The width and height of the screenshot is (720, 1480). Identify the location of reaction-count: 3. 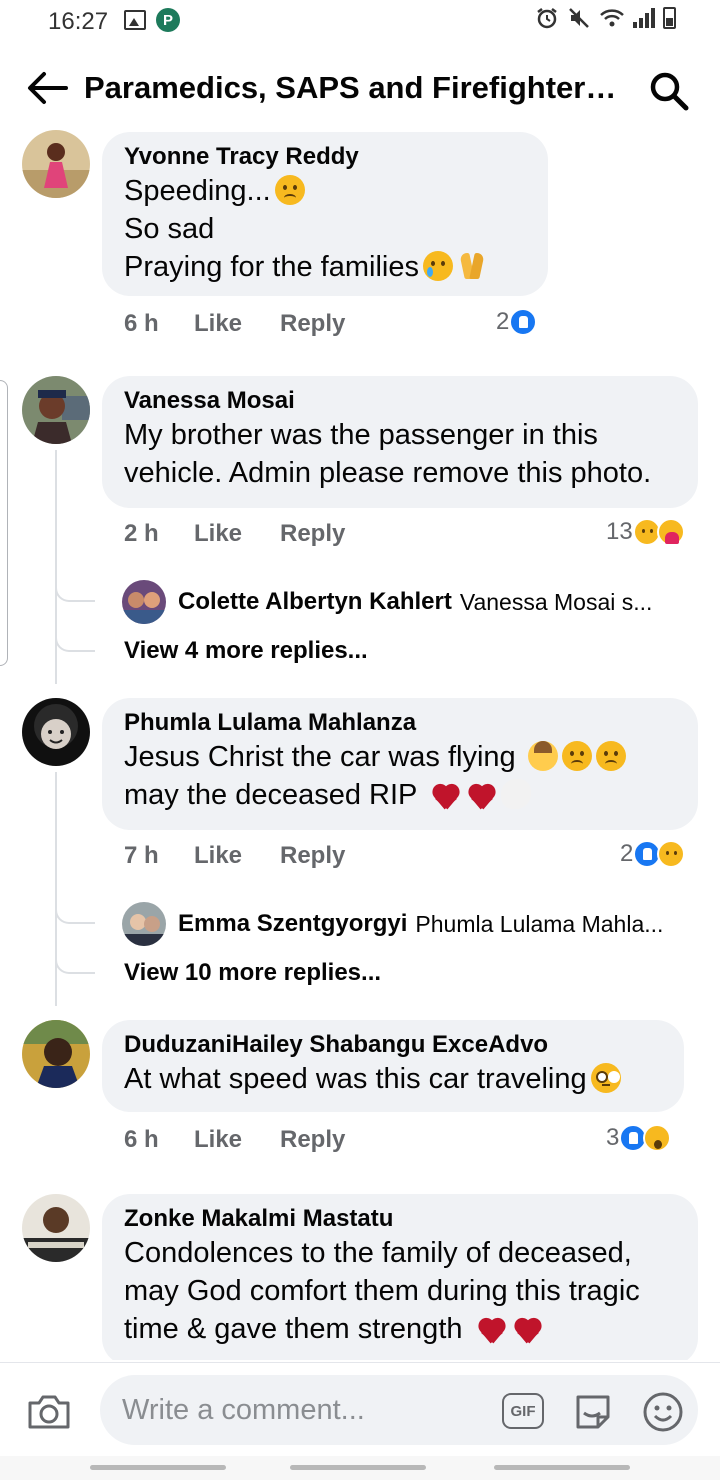
(613, 1137).